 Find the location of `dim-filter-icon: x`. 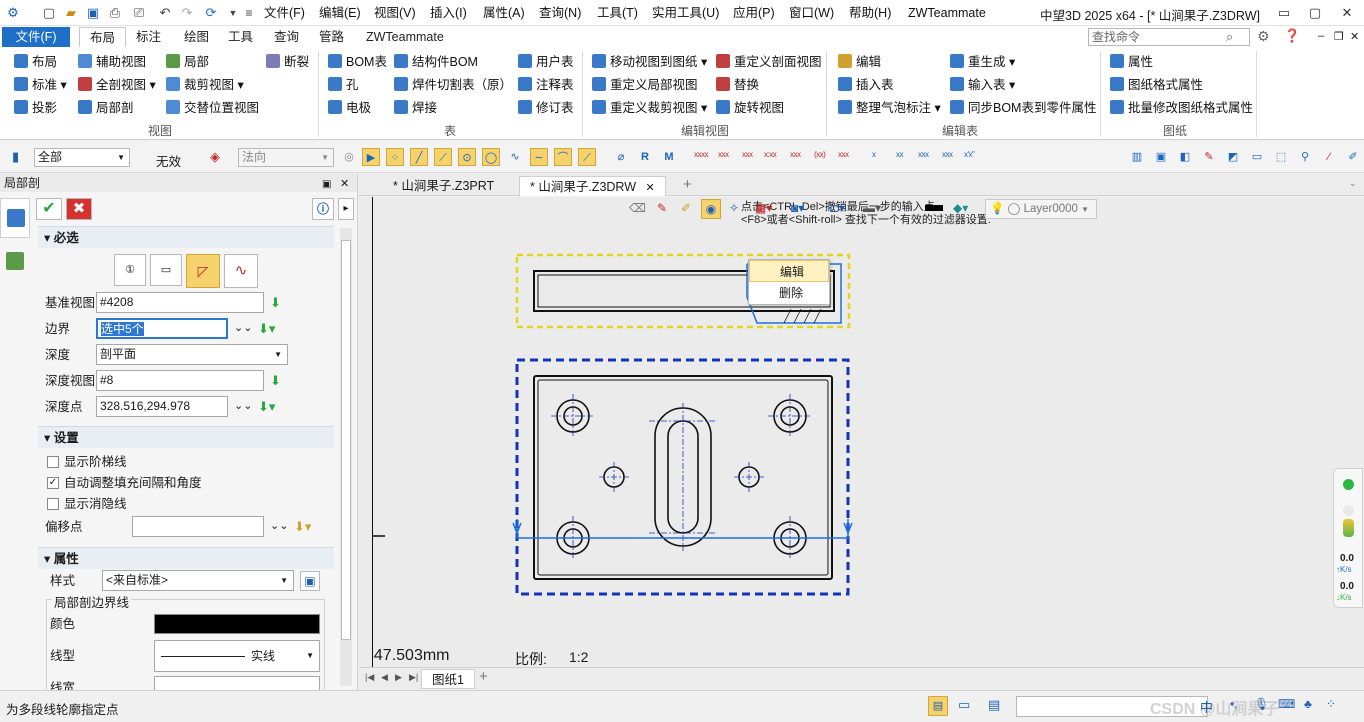

dim-filter-icon: x is located at coordinates (874, 154).